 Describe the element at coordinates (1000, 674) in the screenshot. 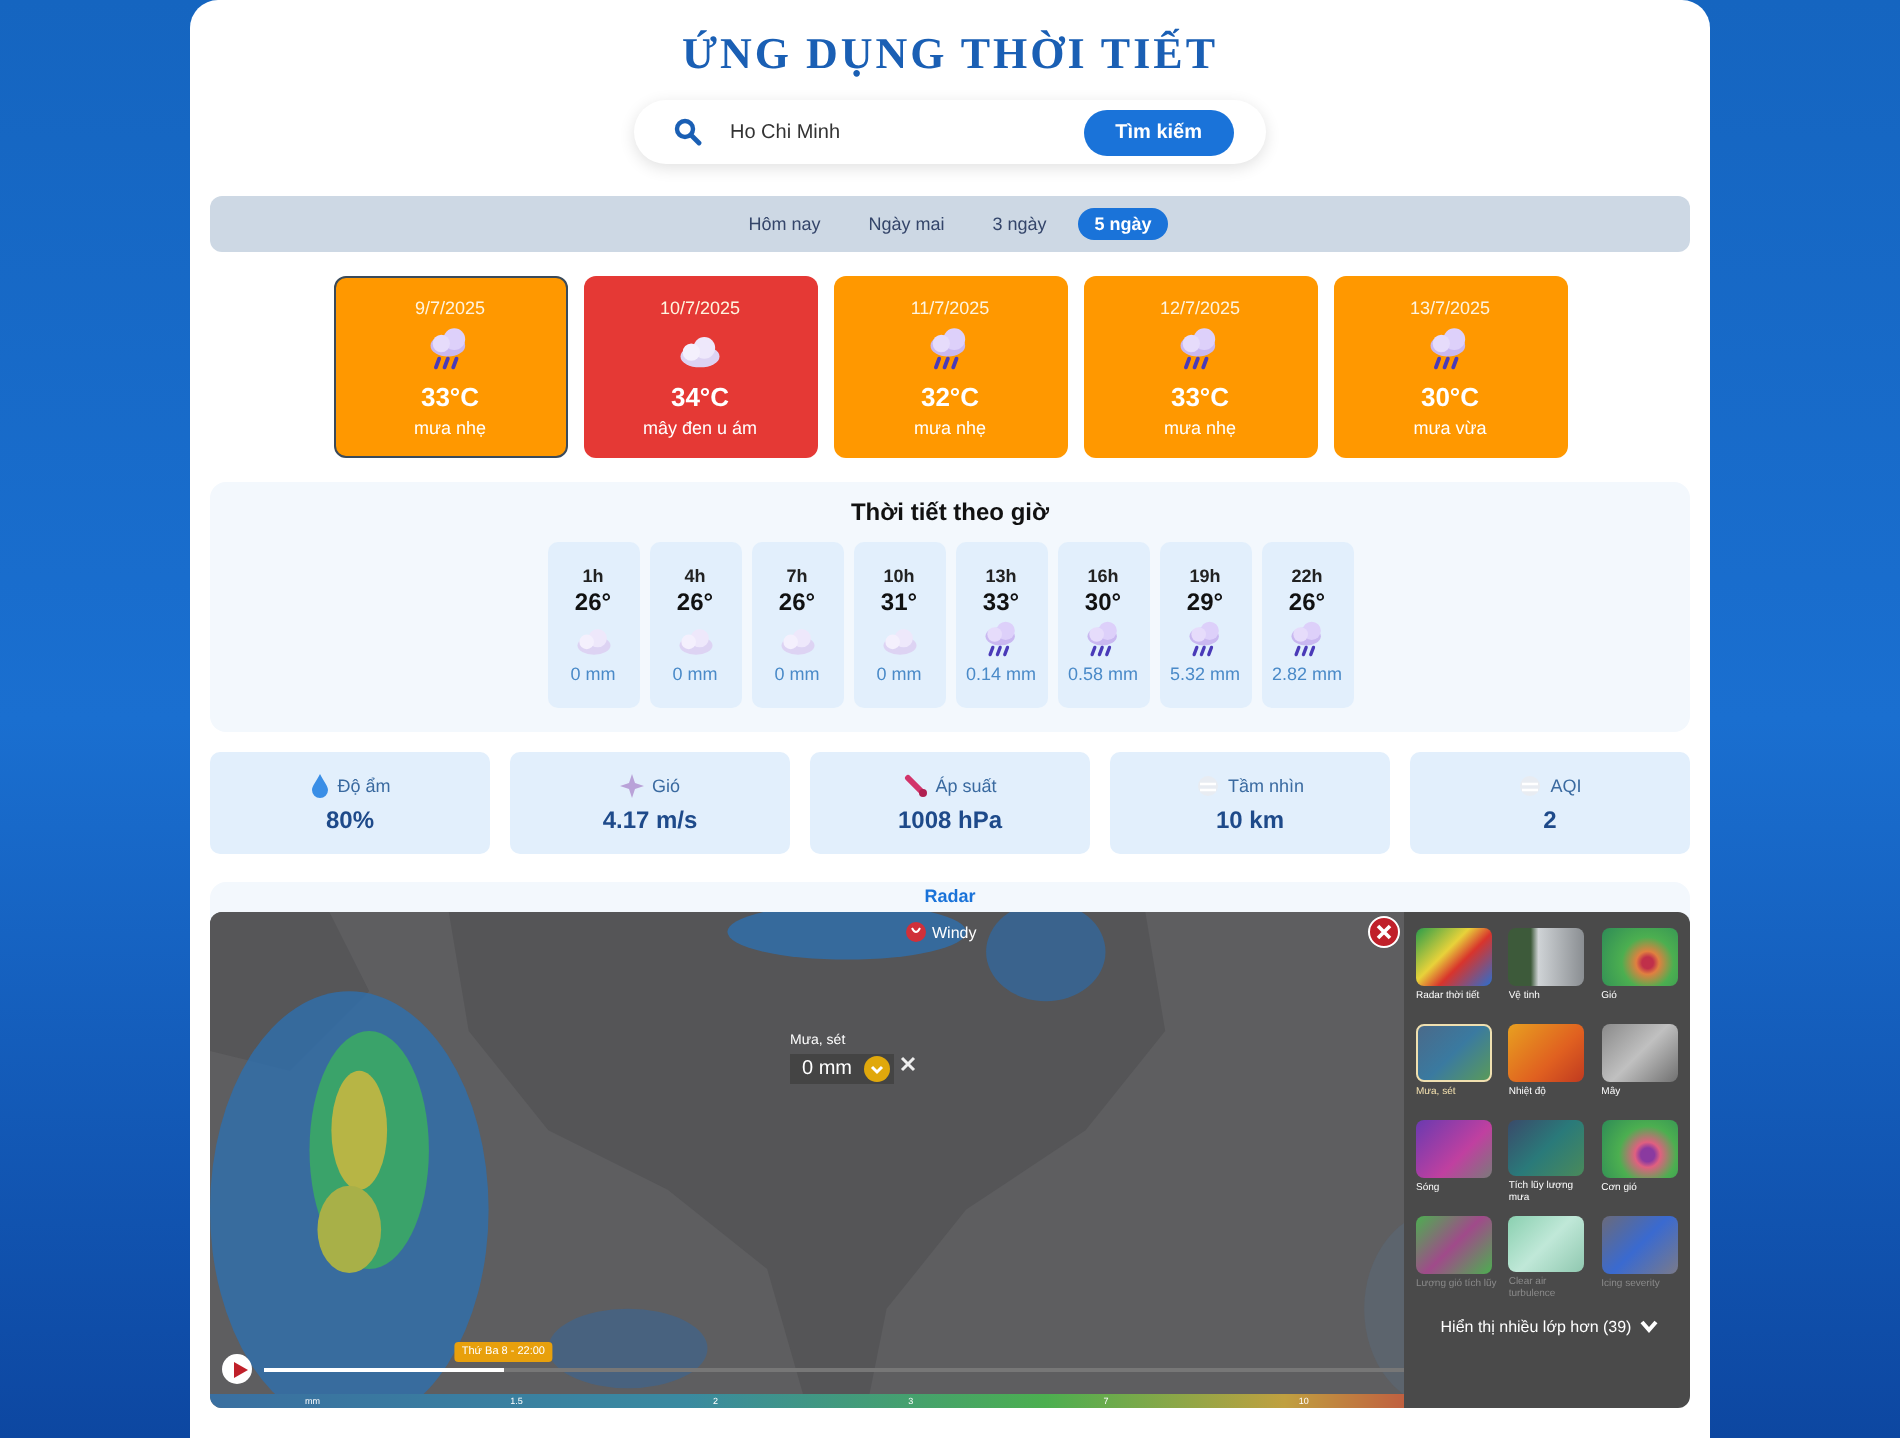

I see `hour-rainfall: 0.14 mm` at that location.